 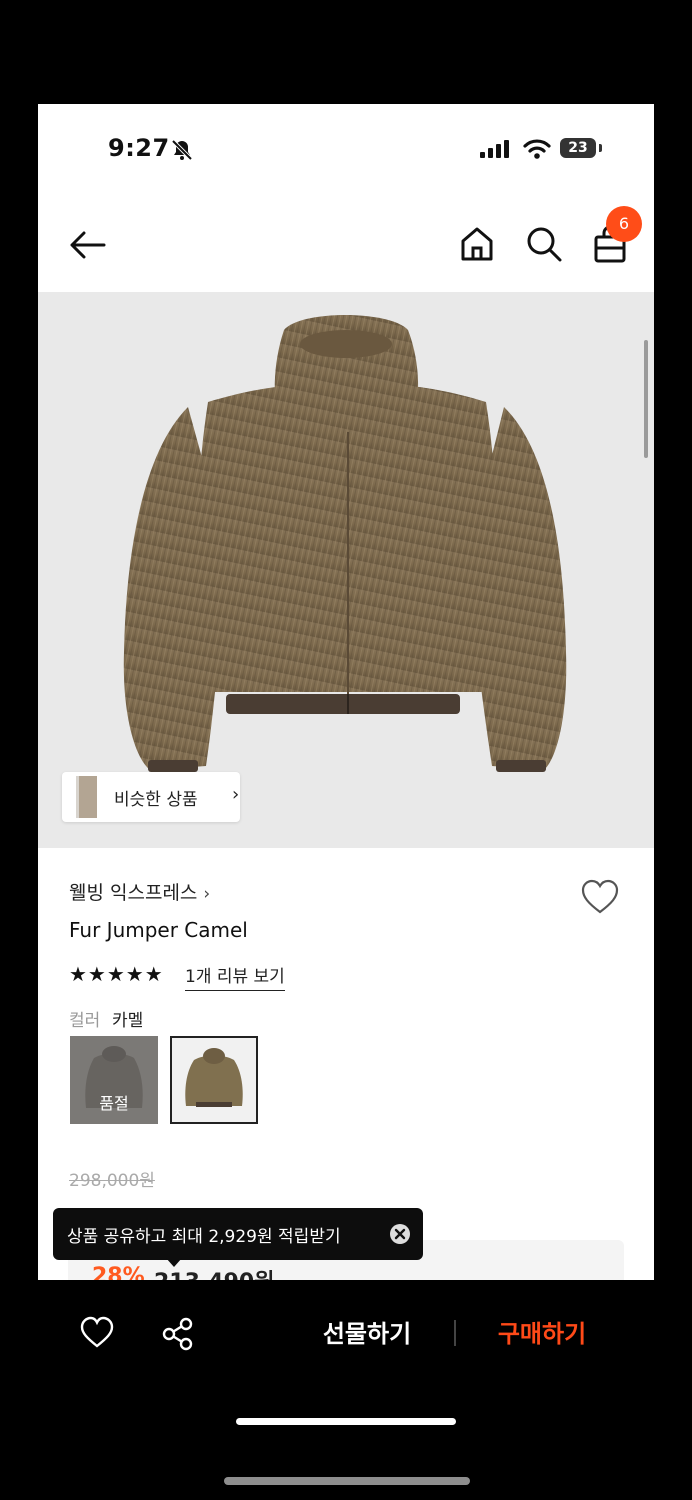 I want to click on home-indicator, so click(x=346, y=1421).